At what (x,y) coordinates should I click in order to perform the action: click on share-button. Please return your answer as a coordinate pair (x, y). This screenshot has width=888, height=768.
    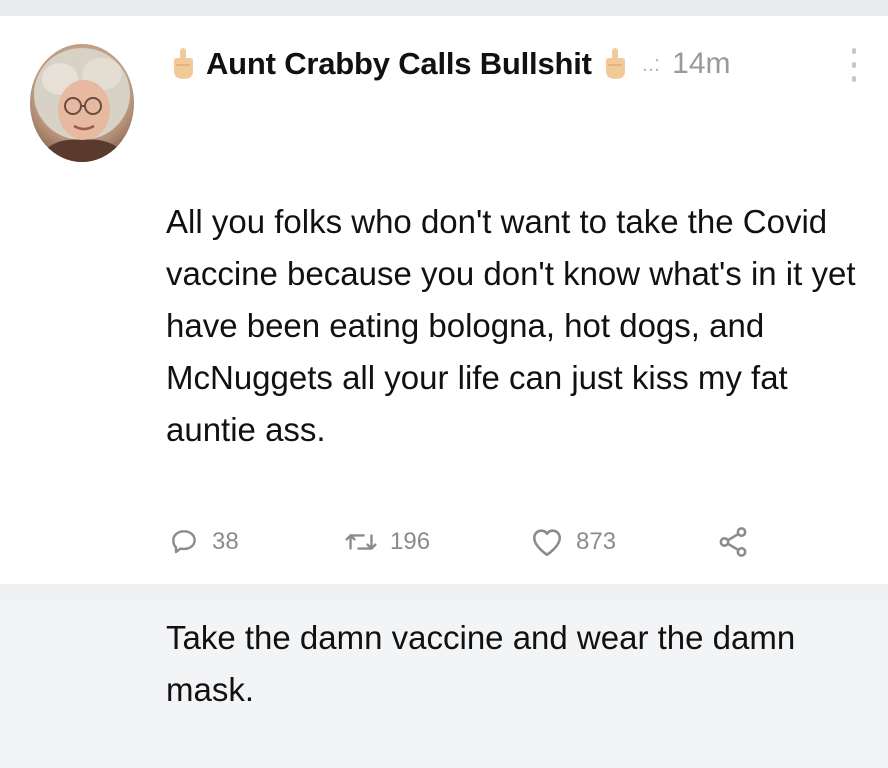
    Looking at the image, I should click on (733, 542).